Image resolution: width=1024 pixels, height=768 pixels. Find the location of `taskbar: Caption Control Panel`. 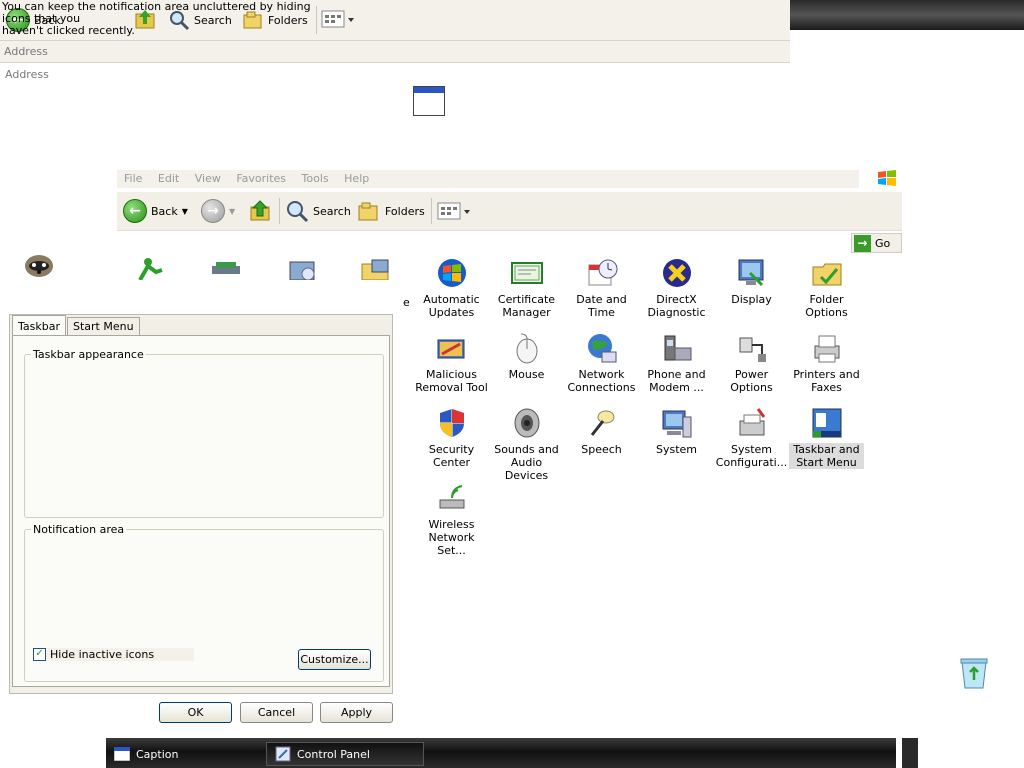

taskbar: Caption Control Panel is located at coordinates (501, 753).